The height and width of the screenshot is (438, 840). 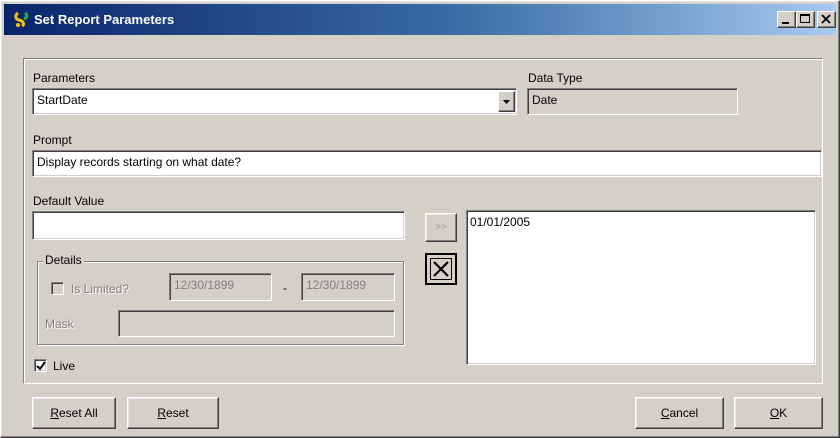 I want to click on close-icon, so click(x=826, y=19).